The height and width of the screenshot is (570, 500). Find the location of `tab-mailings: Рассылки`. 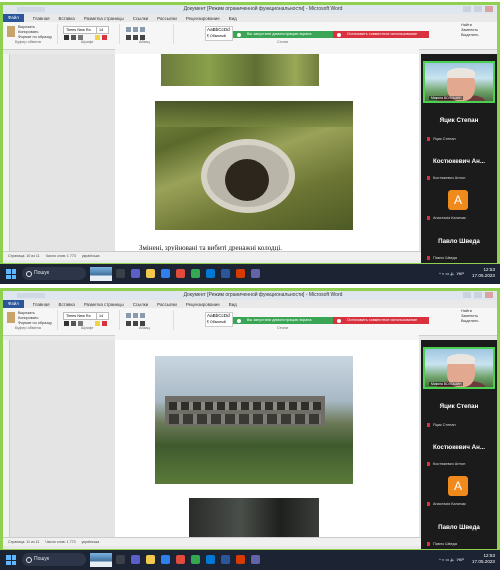

tab-mailings: Рассылки is located at coordinates (167, 18).